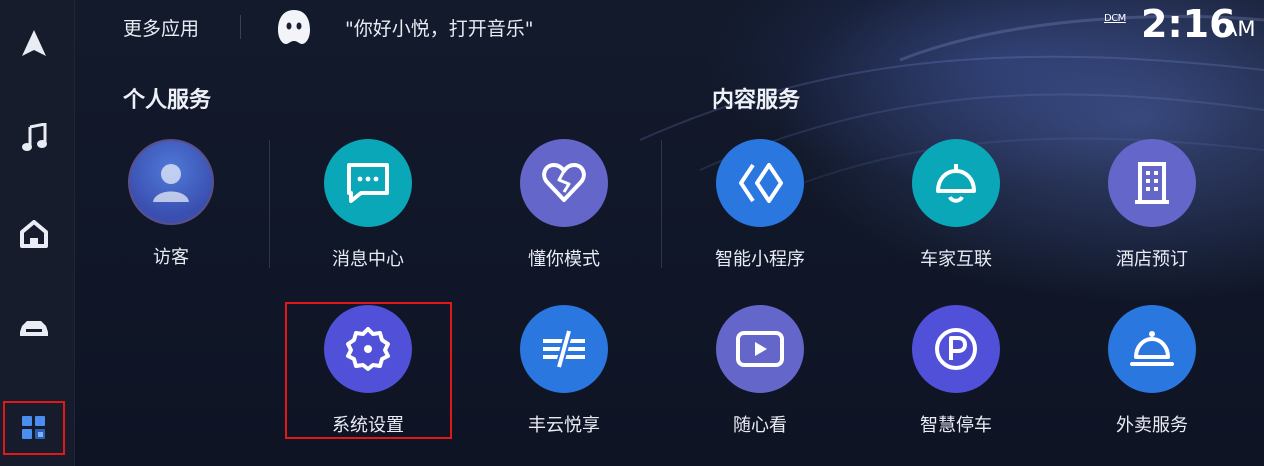 This screenshot has height=466, width=1264. What do you see at coordinates (756, 100) in the screenshot?
I see `section-title-content: 内容服务` at bounding box center [756, 100].